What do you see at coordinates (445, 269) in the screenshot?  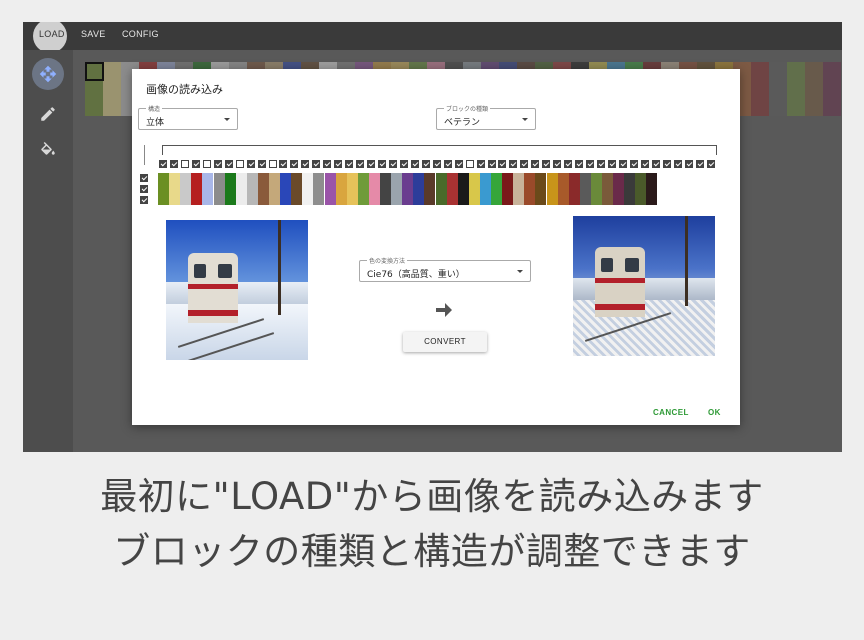 I see `color-method-select: 色の変換方法 Cie76（高品質、重い）` at bounding box center [445, 269].